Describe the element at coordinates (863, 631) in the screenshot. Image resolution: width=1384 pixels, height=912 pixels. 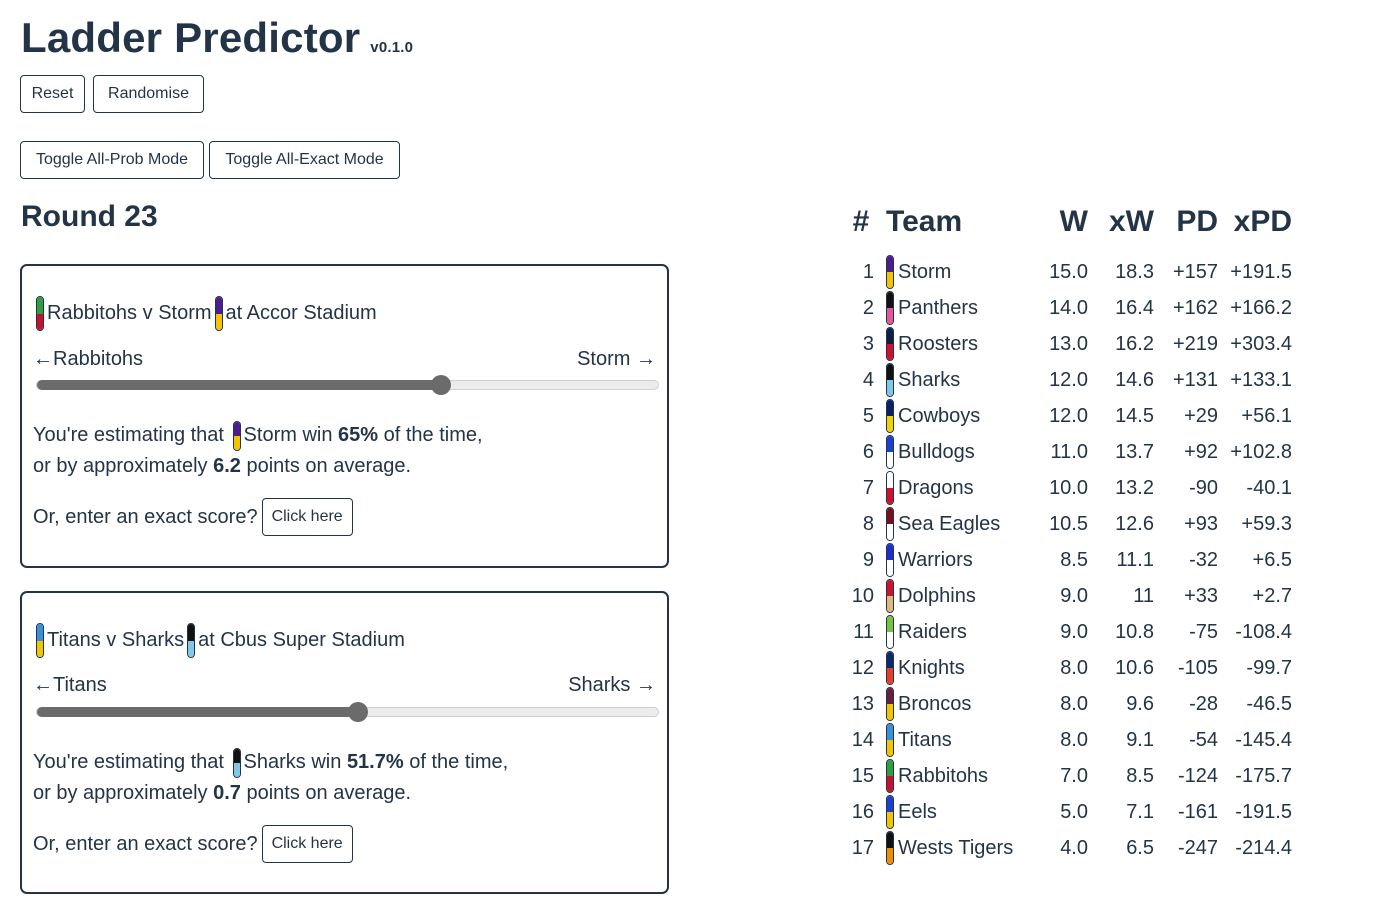
I see `ladder-position: 11` at that location.